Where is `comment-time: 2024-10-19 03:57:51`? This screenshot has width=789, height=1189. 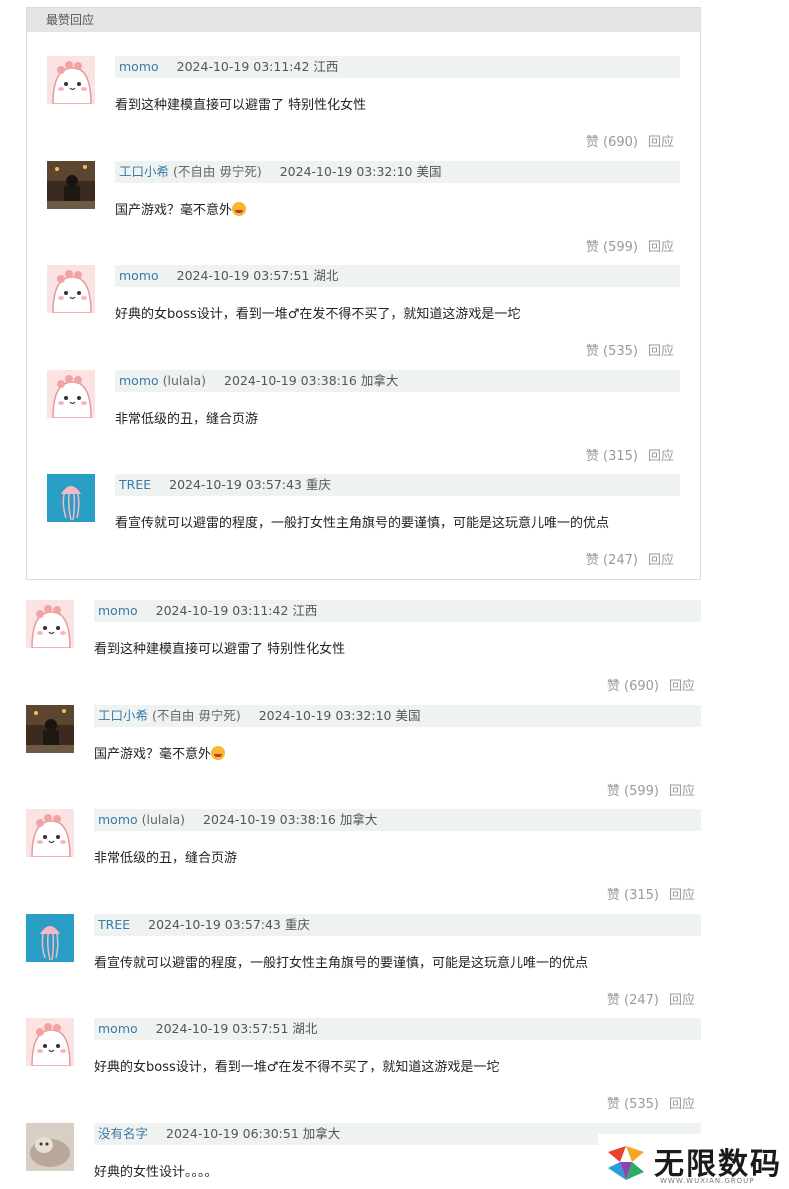
comment-time: 2024-10-19 03:57:51 is located at coordinates (222, 1028).